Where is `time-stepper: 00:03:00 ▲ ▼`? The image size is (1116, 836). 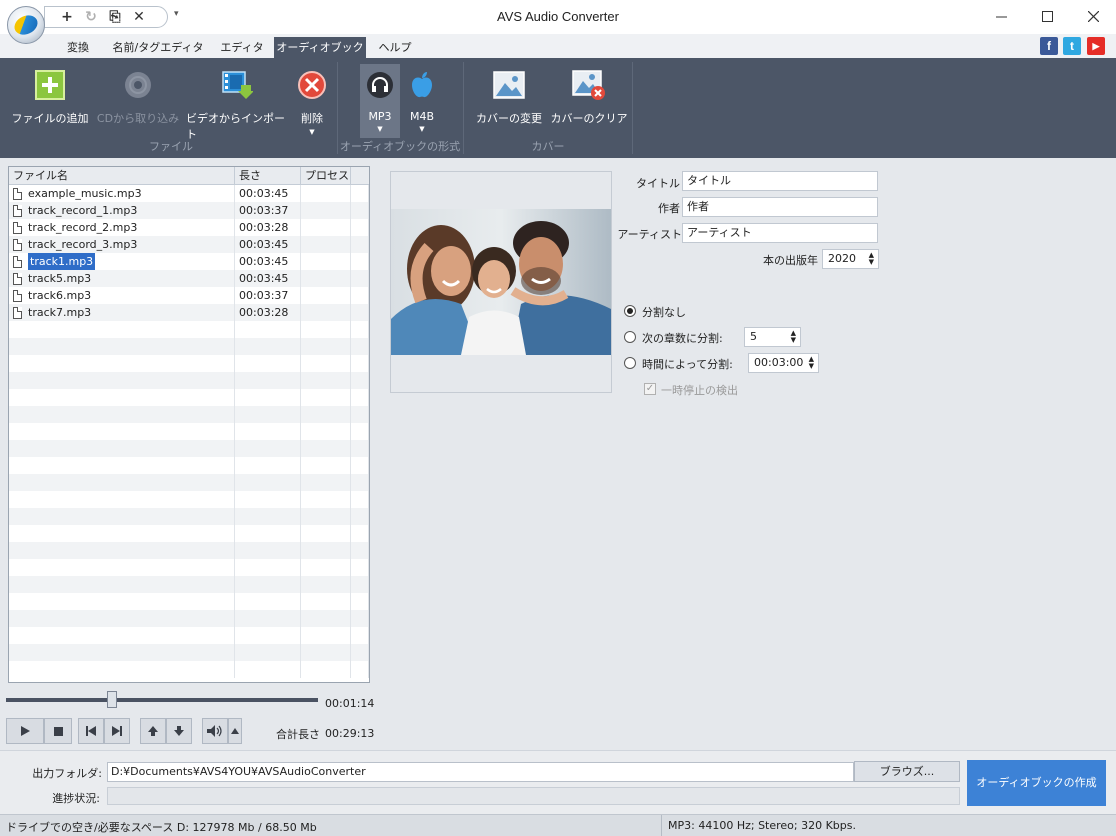 time-stepper: 00:03:00 ▲ ▼ is located at coordinates (783, 363).